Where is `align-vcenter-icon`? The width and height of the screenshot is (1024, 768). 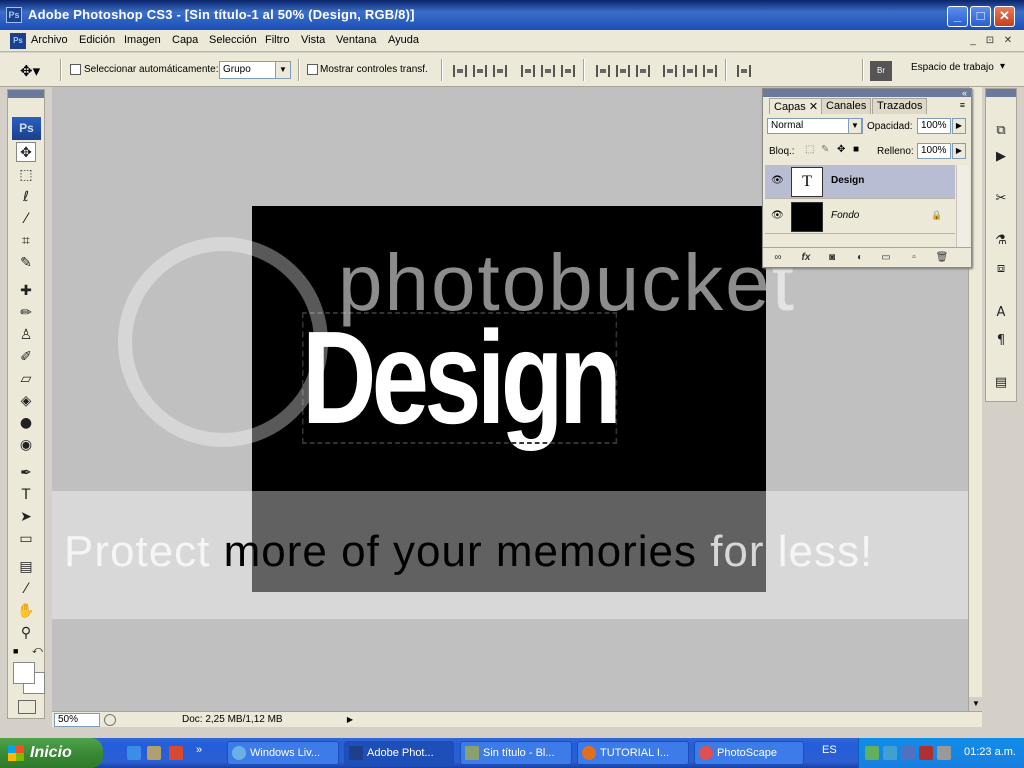 align-vcenter-icon is located at coordinates (480, 71).